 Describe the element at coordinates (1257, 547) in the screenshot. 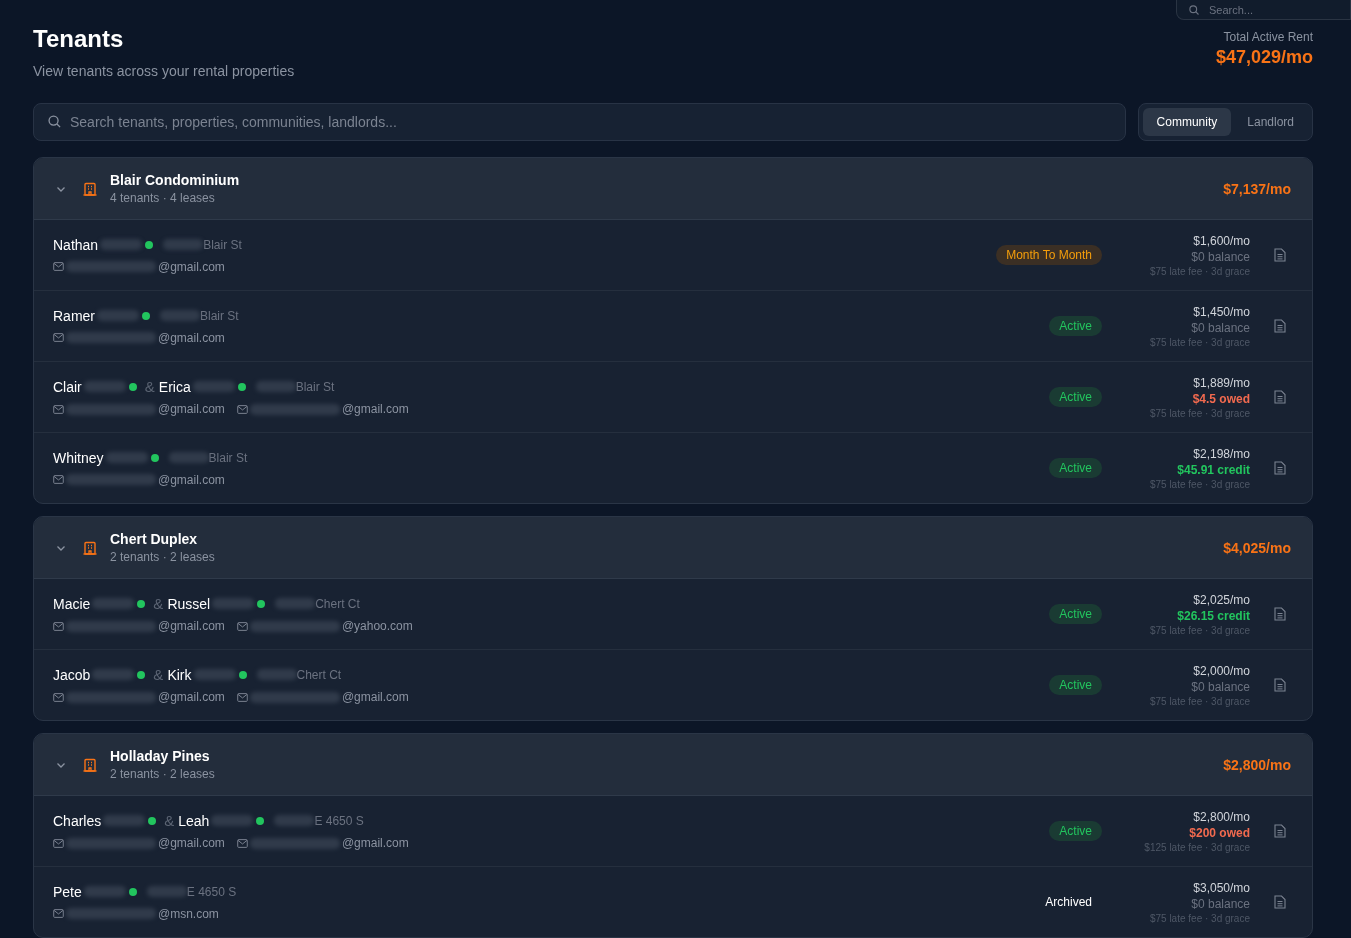

I see `community-rent: $4,025/mo` at that location.